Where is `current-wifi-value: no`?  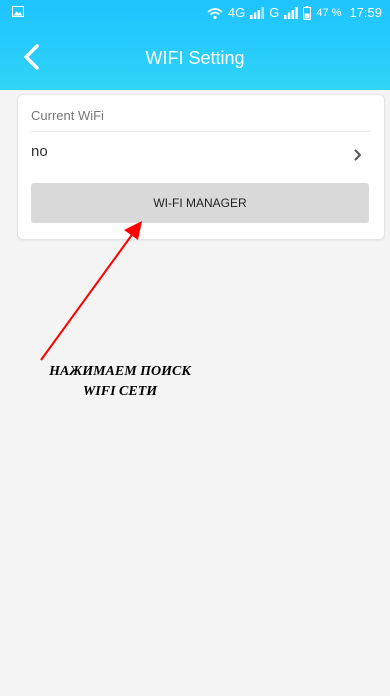 current-wifi-value: no is located at coordinates (39, 151).